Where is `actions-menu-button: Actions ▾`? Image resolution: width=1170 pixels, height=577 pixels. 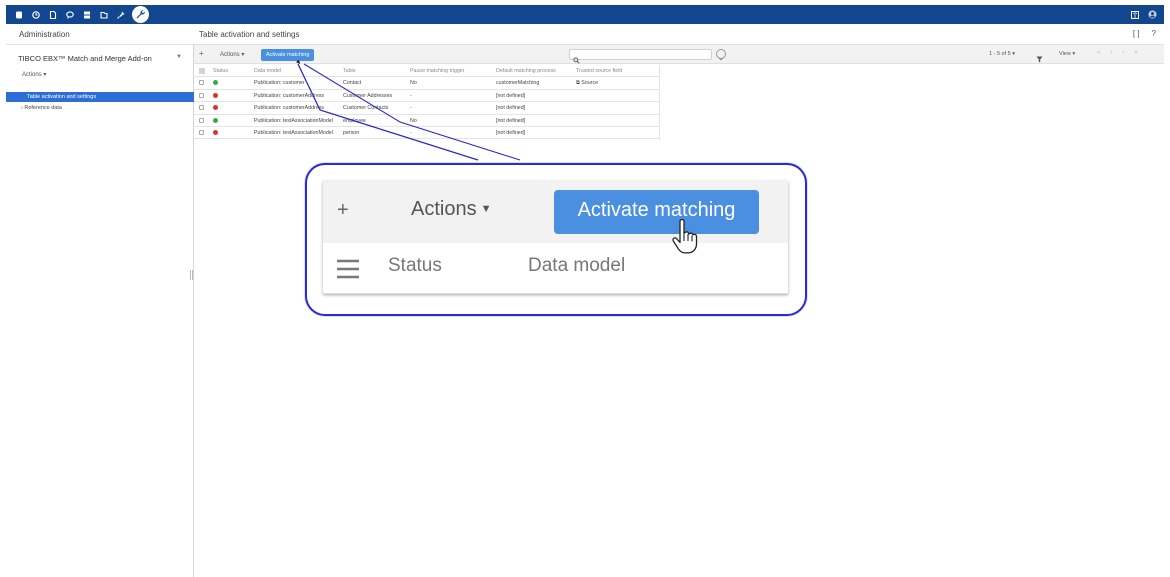 actions-menu-button: Actions ▾ is located at coordinates (232, 54).